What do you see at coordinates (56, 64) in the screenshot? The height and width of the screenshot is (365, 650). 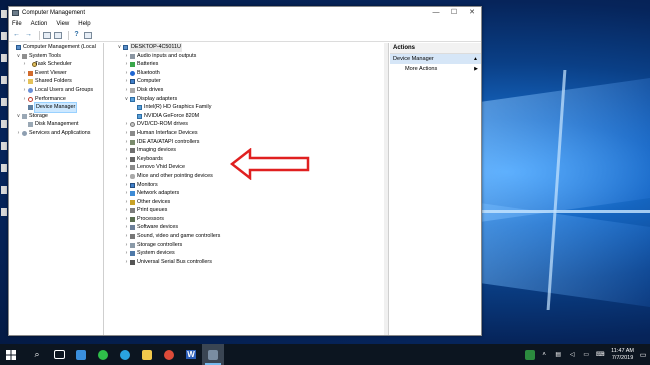 I see `tree-item-task-scheduler: › Task Scheduler` at bounding box center [56, 64].